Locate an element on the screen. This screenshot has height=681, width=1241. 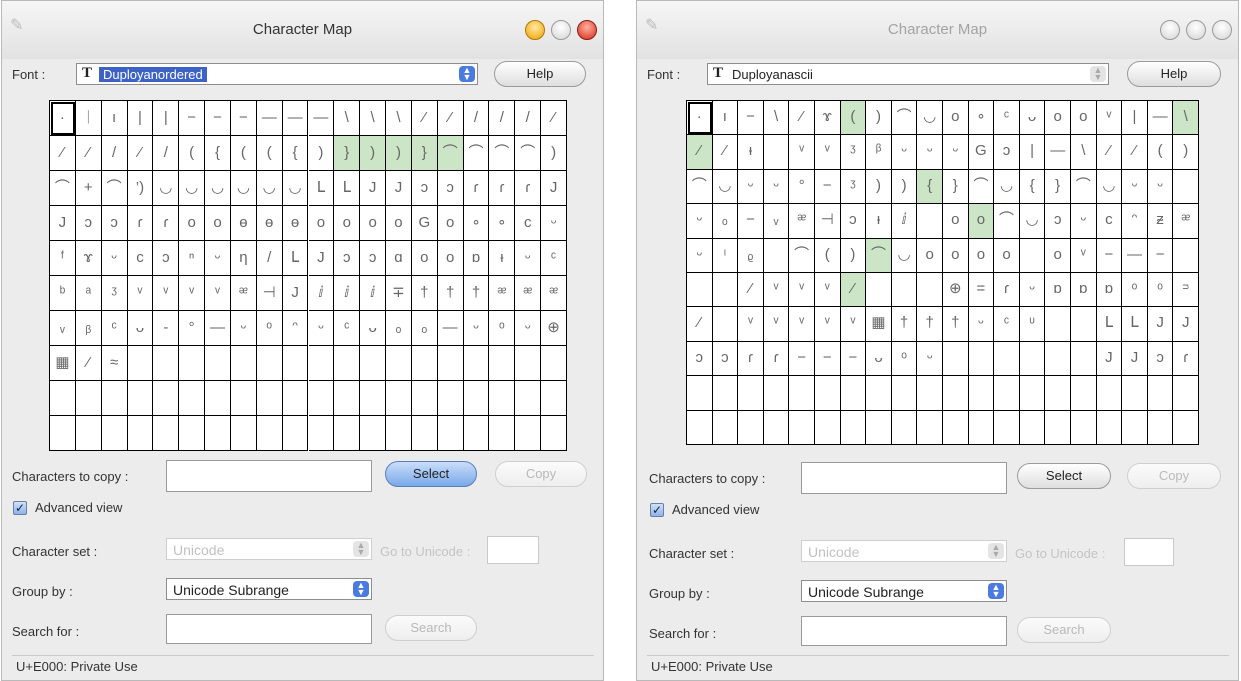
goto-unicode-field is located at coordinates (513, 550).